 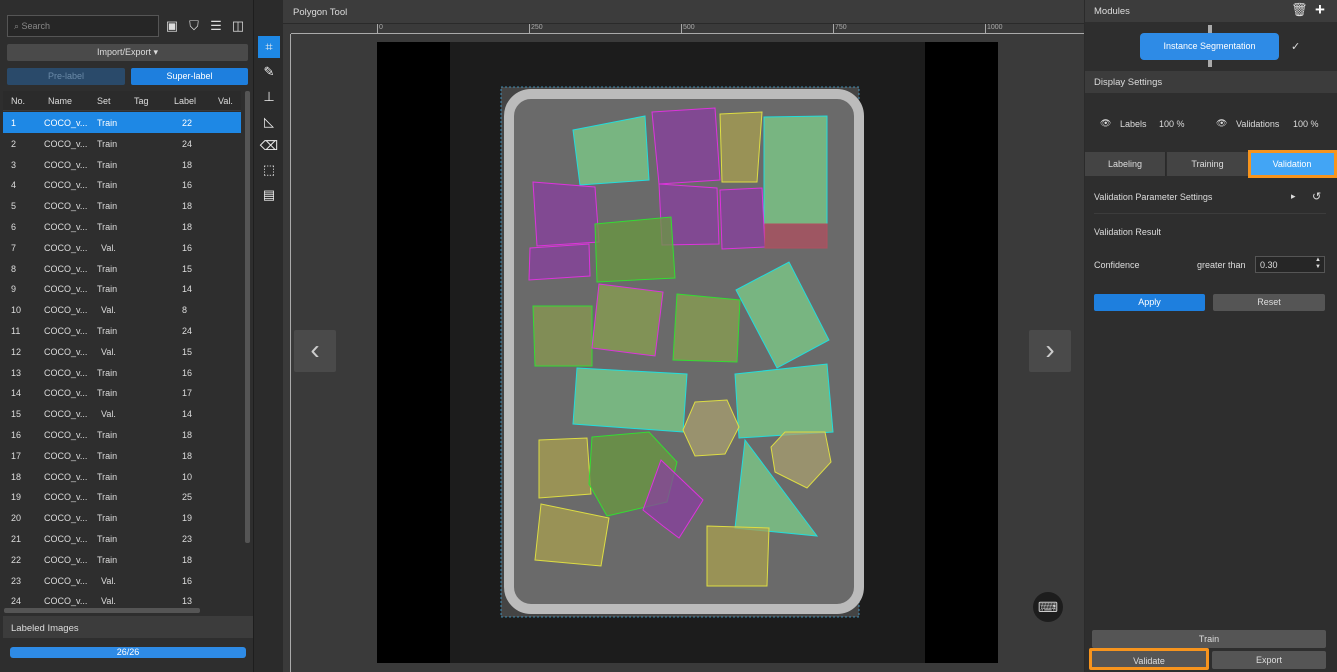 What do you see at coordinates (1269, 660) in the screenshot?
I see `export-button: Export` at bounding box center [1269, 660].